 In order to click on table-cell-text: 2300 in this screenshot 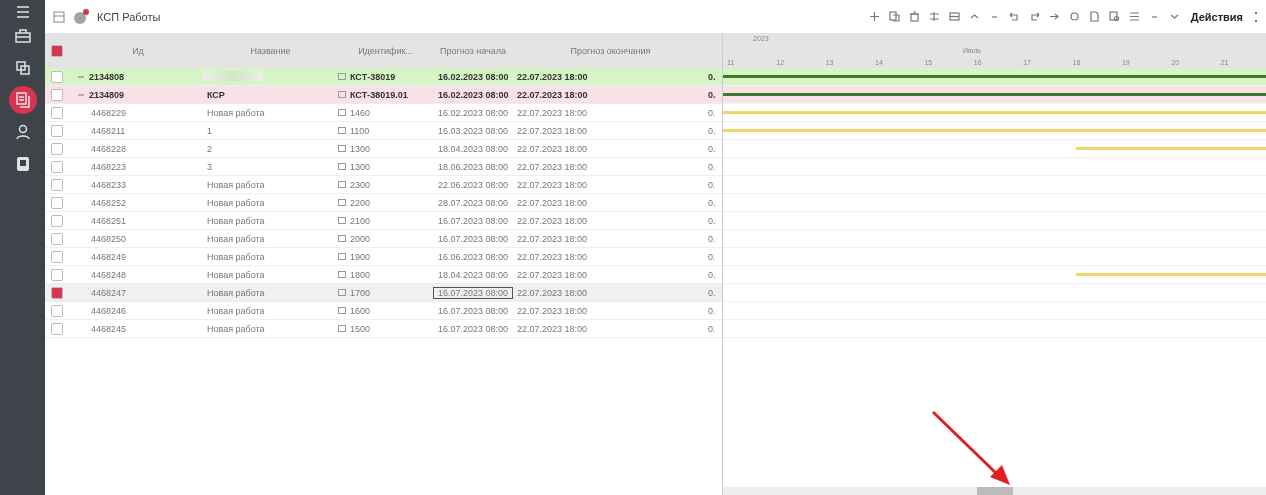, I will do `click(360, 184)`.